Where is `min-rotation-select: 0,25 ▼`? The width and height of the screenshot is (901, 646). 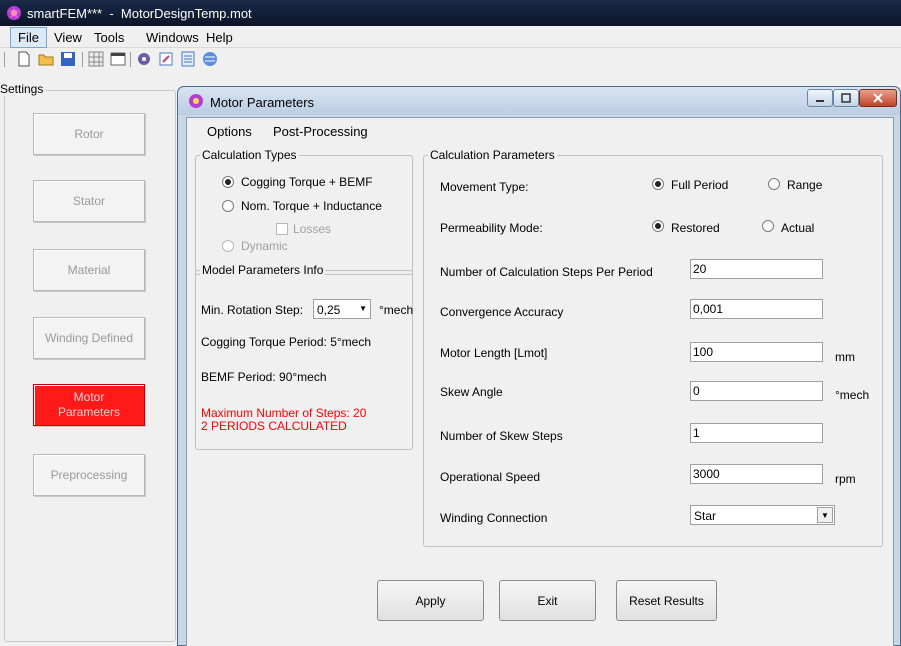 min-rotation-select: 0,25 ▼ is located at coordinates (342, 309).